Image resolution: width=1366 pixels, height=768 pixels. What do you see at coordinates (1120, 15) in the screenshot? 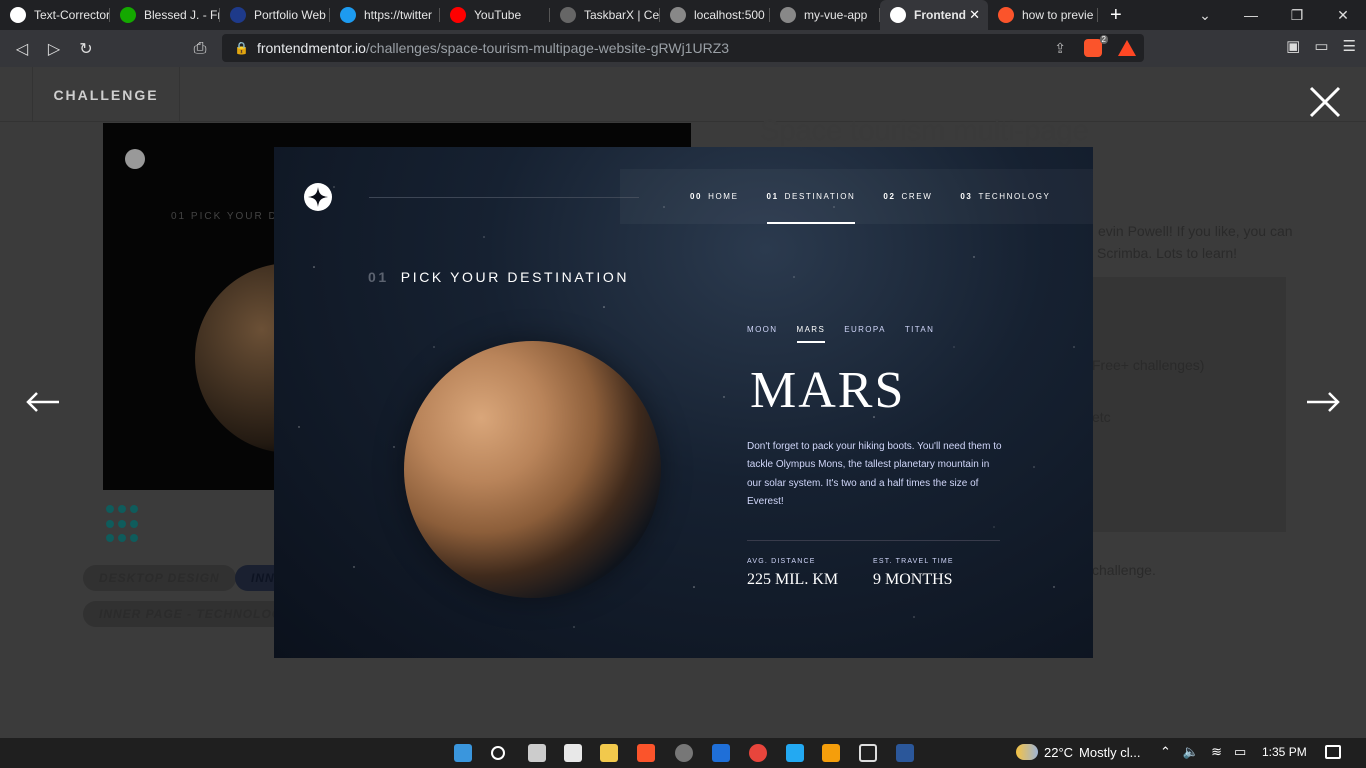
I see `new-tab-button: +` at bounding box center [1120, 15].